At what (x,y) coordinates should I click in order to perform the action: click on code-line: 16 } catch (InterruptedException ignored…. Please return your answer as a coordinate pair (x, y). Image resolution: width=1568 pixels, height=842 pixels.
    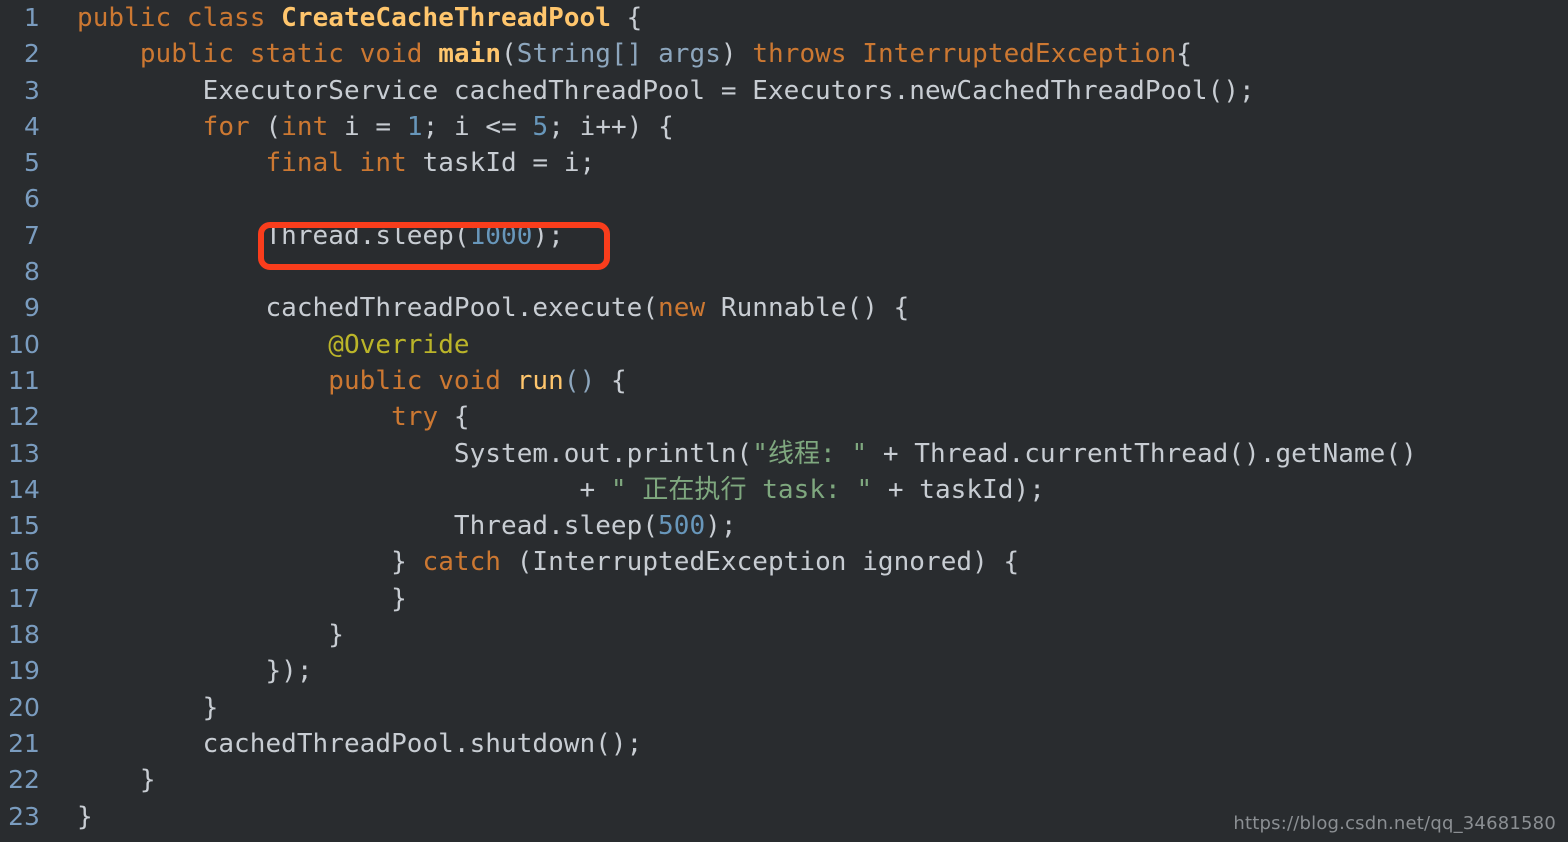
    Looking at the image, I should click on (784, 562).